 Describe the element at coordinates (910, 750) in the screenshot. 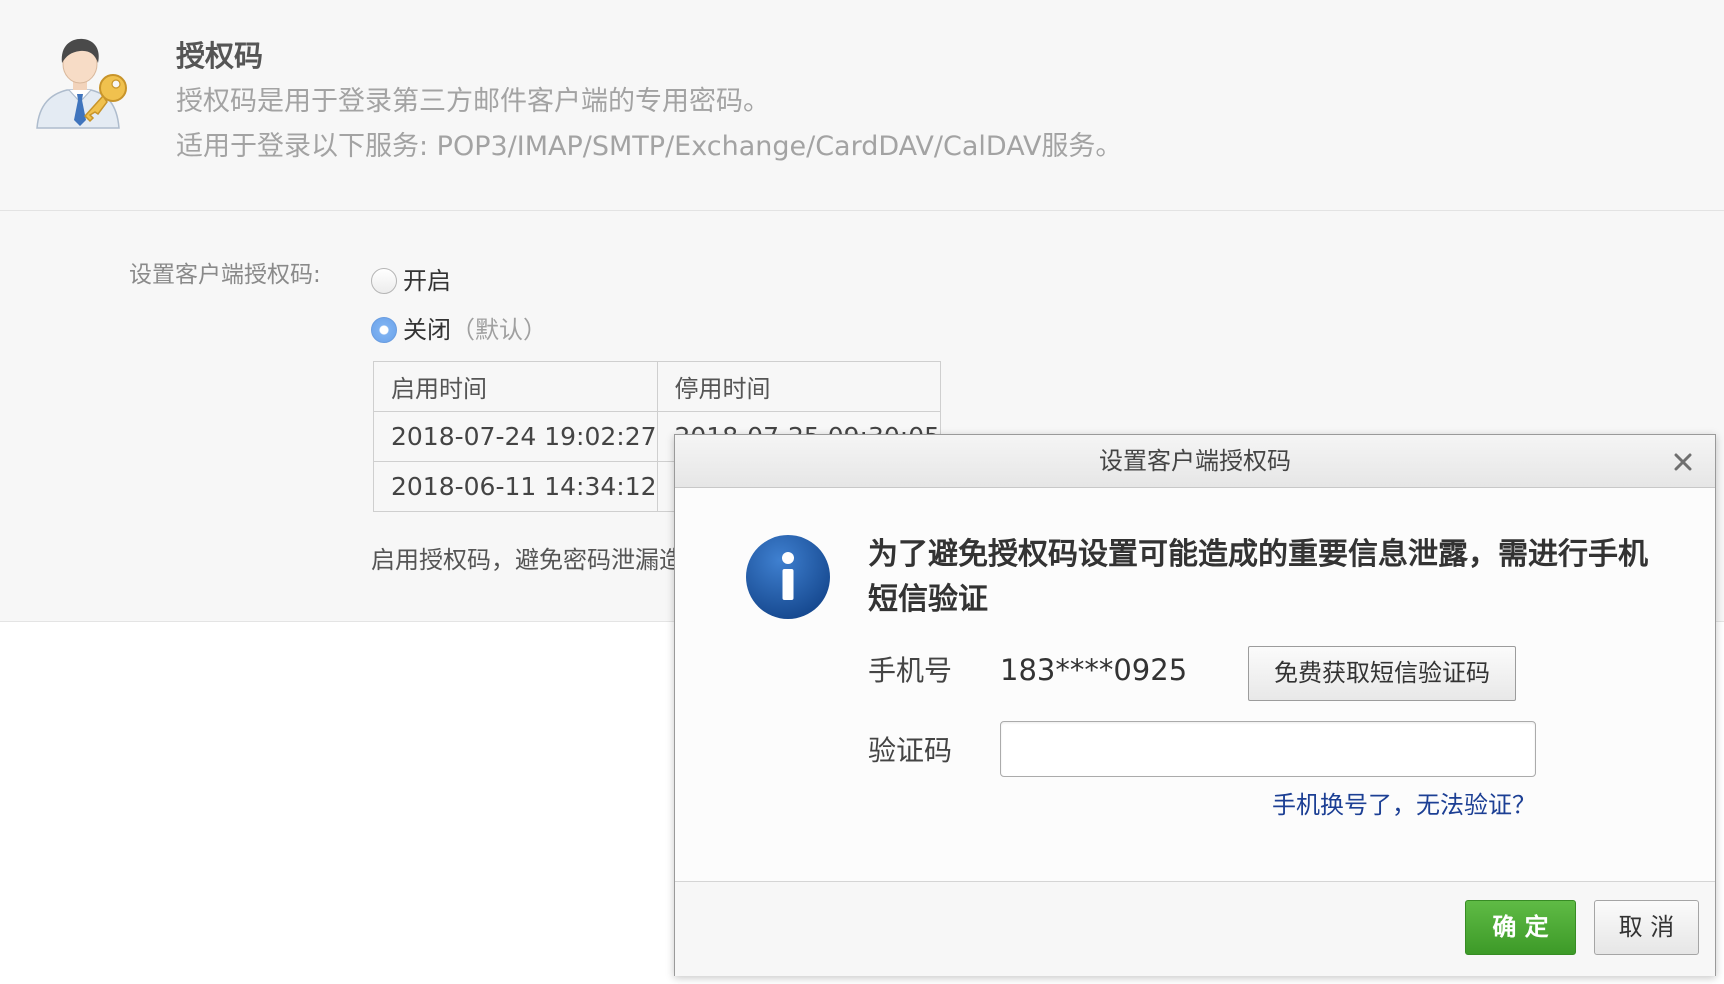

I see `verification-code-label: 验证码` at that location.